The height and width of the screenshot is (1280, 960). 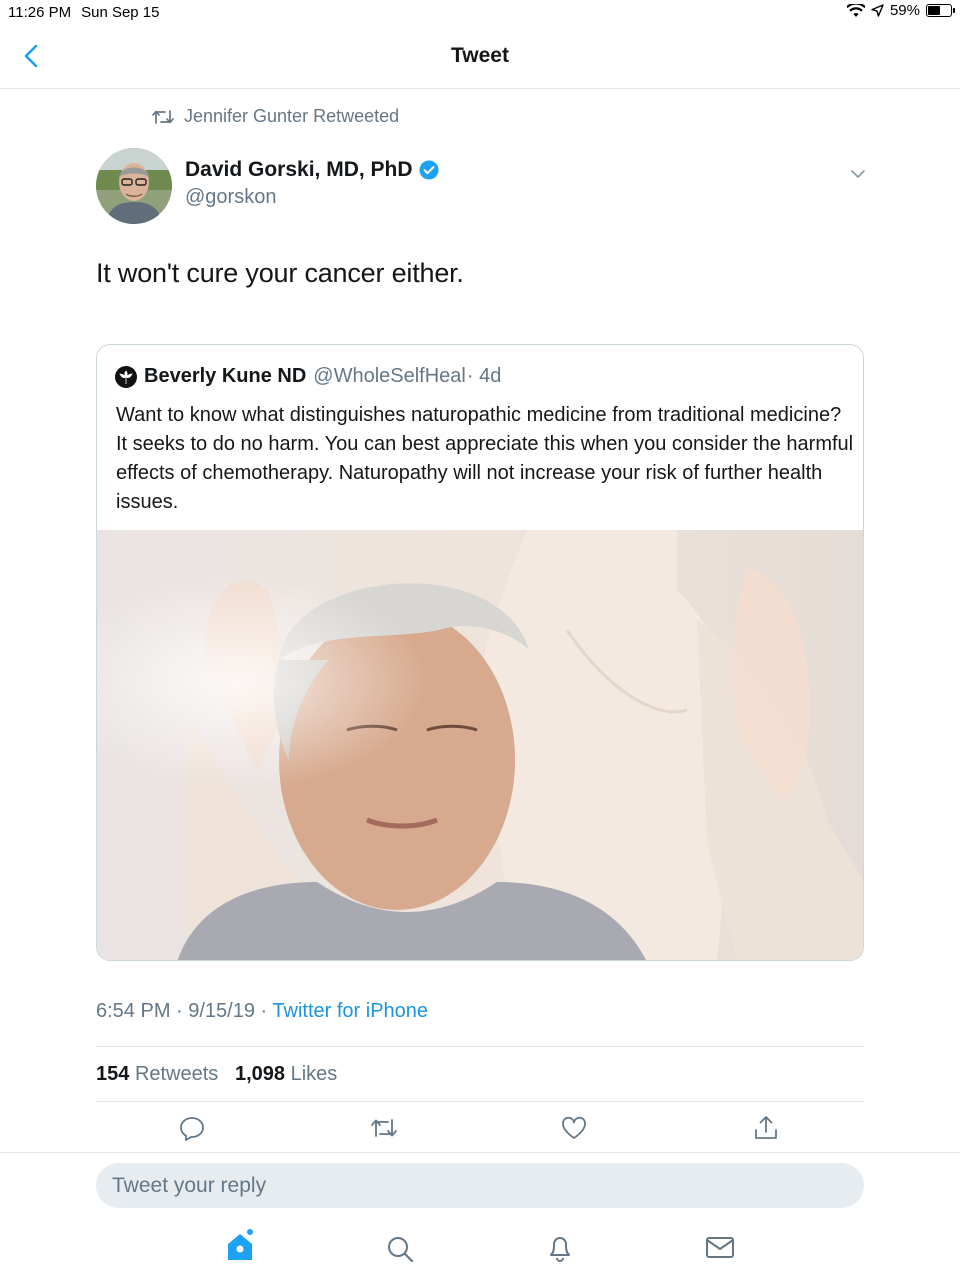 I want to click on tweet-timestamp: 6:54 PM · 9/15/19 · Twitter for iPhone, so click(x=262, y=1011).